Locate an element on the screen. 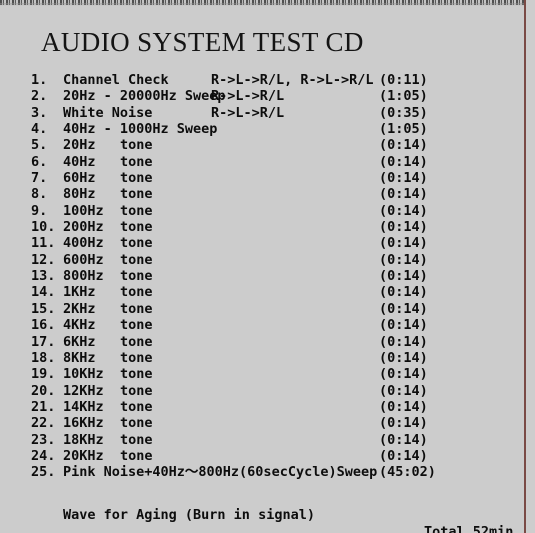  track-number: 1. is located at coordinates (39, 80).